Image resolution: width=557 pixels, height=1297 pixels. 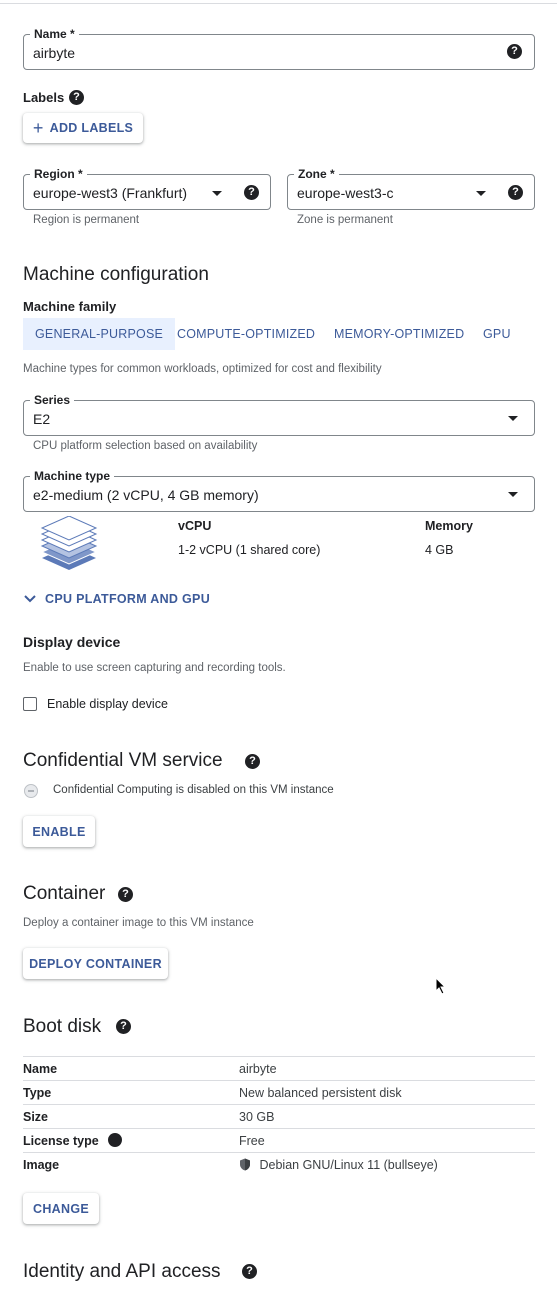 What do you see at coordinates (146, 495) in the screenshot?
I see `machine-type-value: e2-medium (2 vCPU, 4 GB memory)` at bounding box center [146, 495].